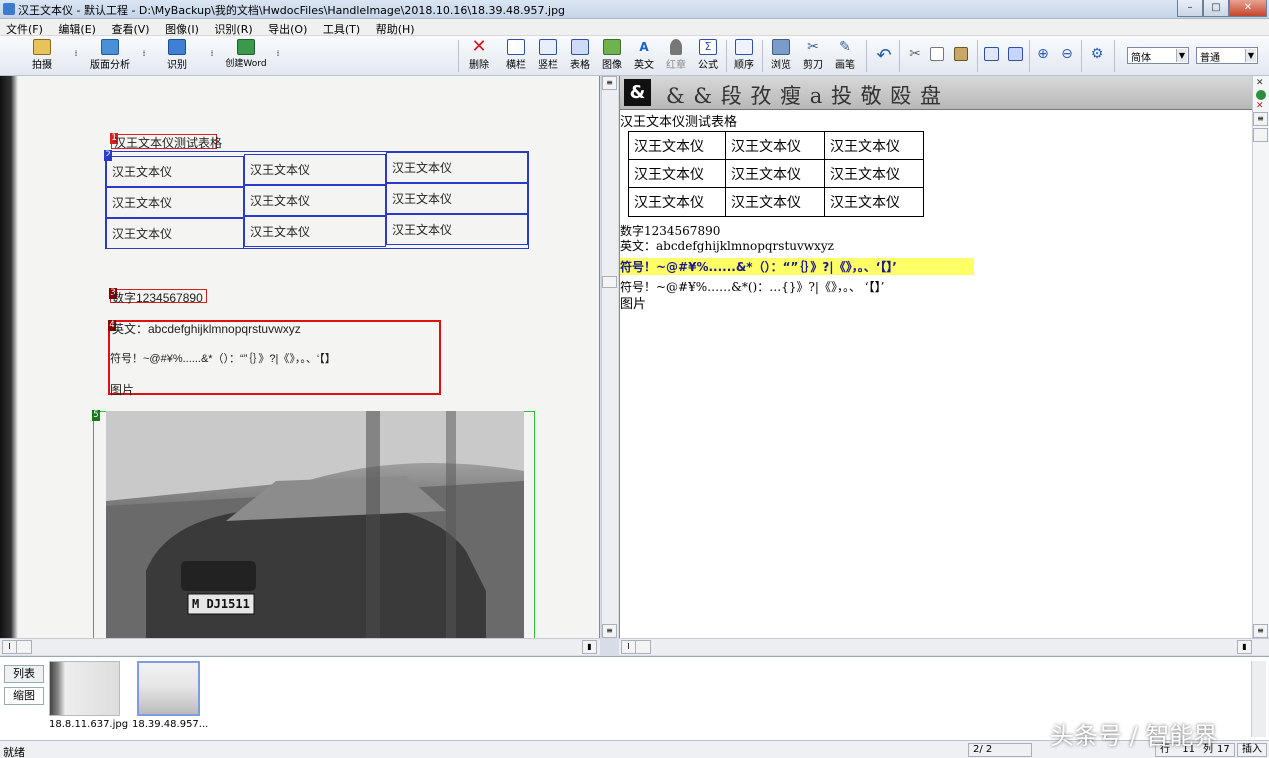 The height and width of the screenshot is (758, 1269). I want to click on thumbnail-image-selected, so click(168, 688).